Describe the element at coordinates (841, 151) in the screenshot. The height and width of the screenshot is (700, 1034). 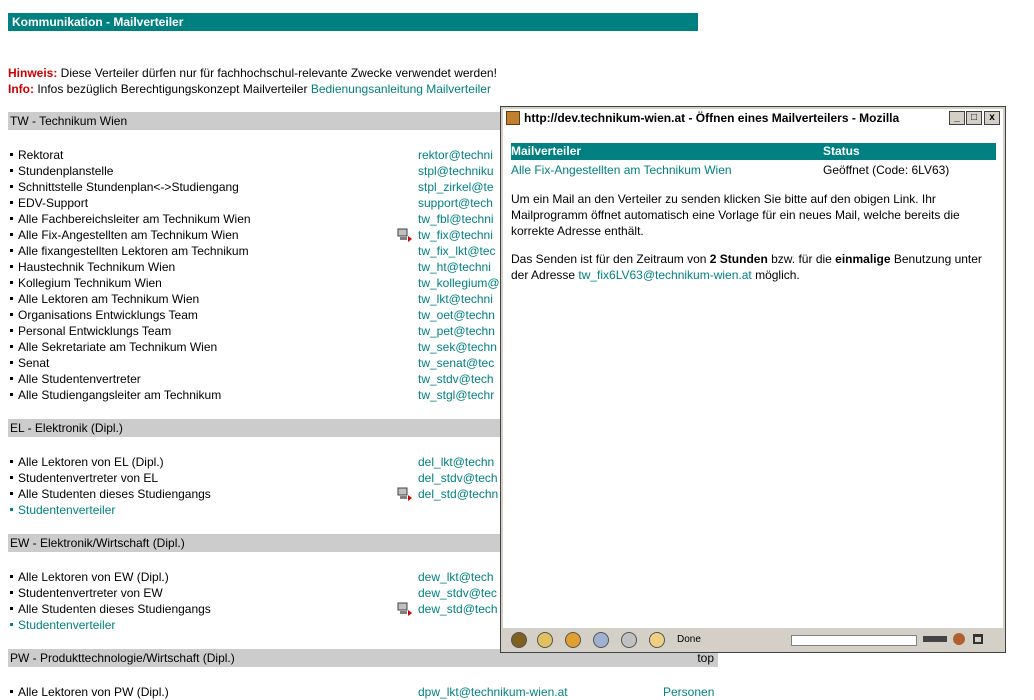
I see `col-status: Status` at that location.